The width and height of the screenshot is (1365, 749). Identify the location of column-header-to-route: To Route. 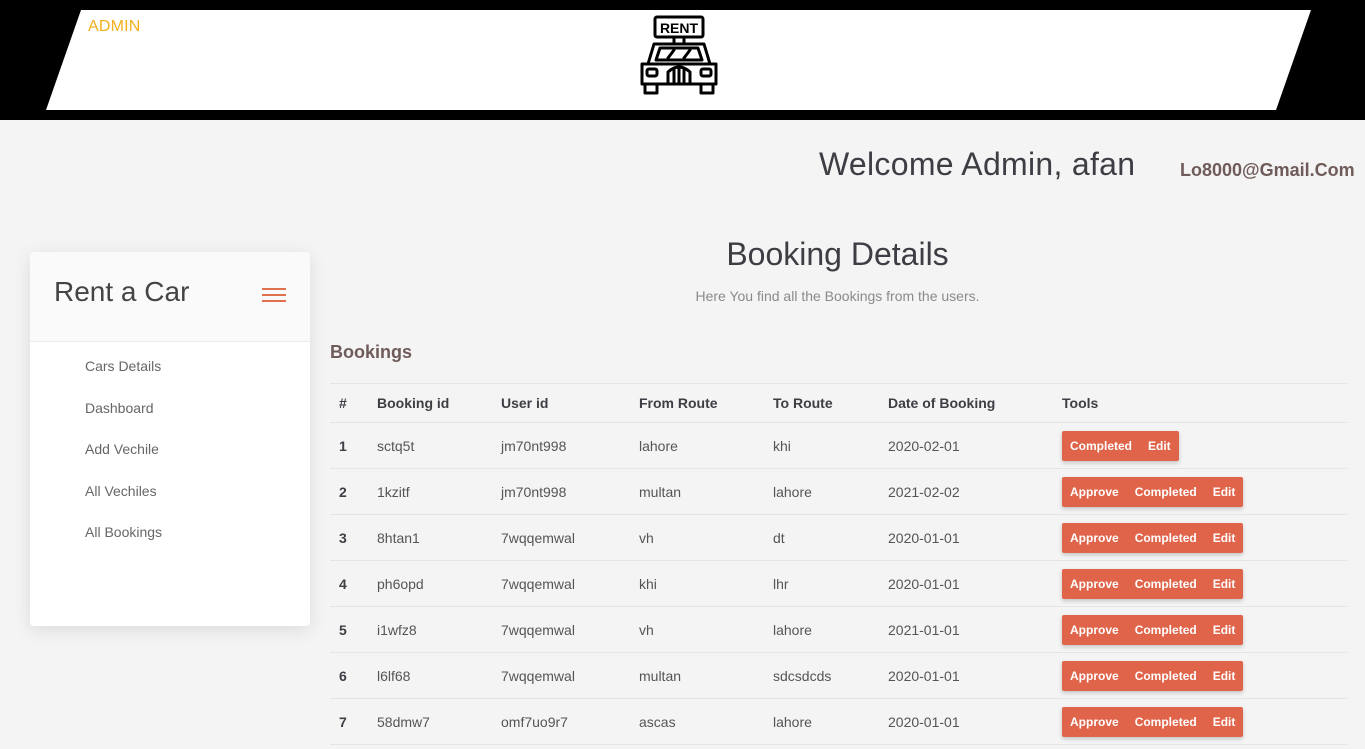
(821, 403).